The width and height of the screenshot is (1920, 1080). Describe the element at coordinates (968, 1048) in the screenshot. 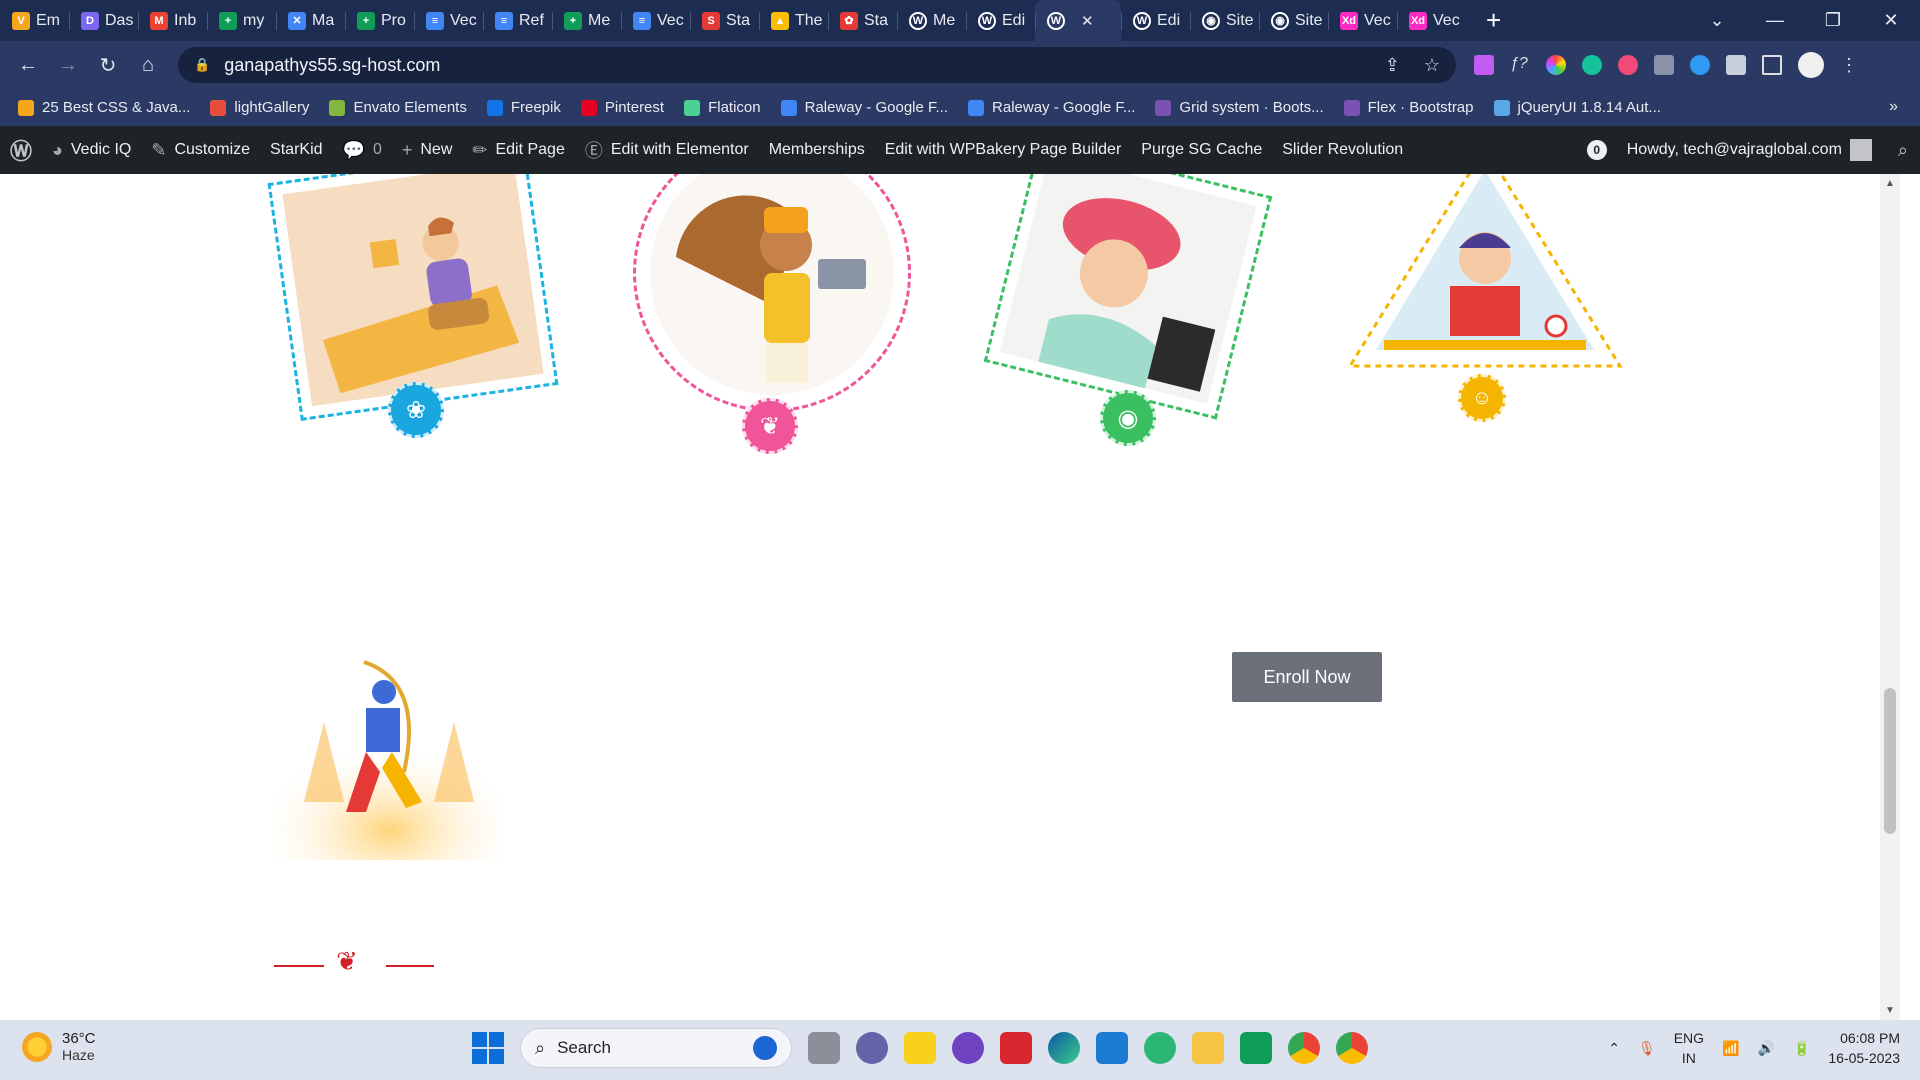

I see `github-desktop-icon` at that location.